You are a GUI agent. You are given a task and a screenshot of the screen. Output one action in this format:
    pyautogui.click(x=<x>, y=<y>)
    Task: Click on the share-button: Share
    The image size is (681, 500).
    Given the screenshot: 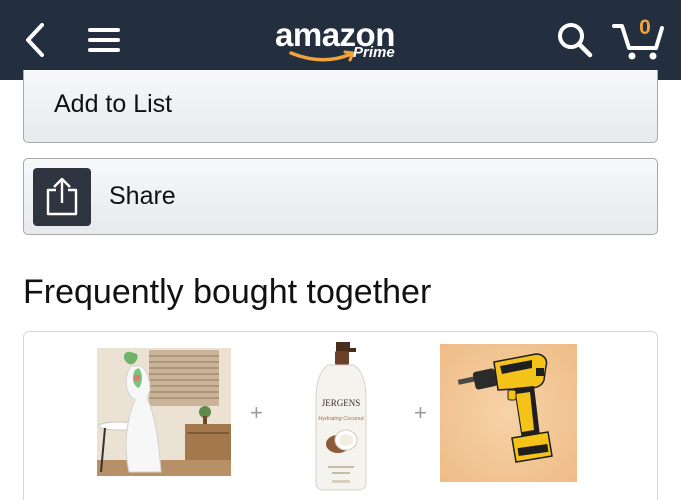 What is the action you would take?
    pyautogui.click(x=340, y=196)
    